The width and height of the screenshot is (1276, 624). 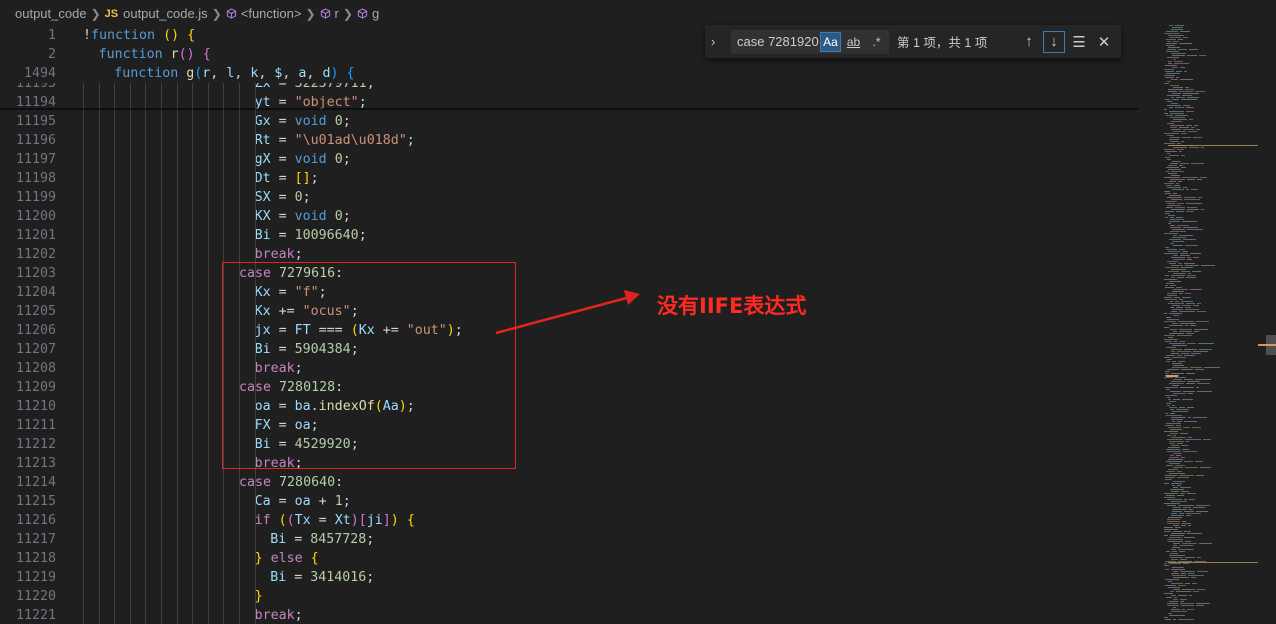 I want to click on close-icon: ✕, so click(x=1104, y=42).